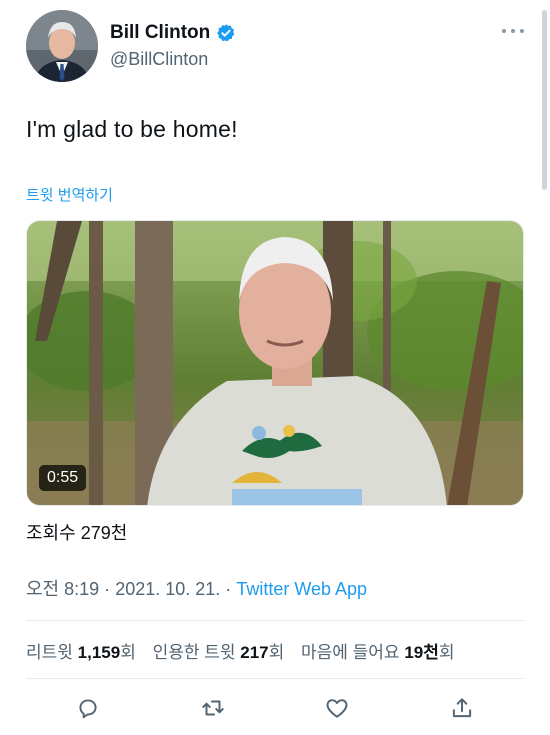 The width and height of the screenshot is (550, 735). I want to click on more-options-icon, so click(513, 31).